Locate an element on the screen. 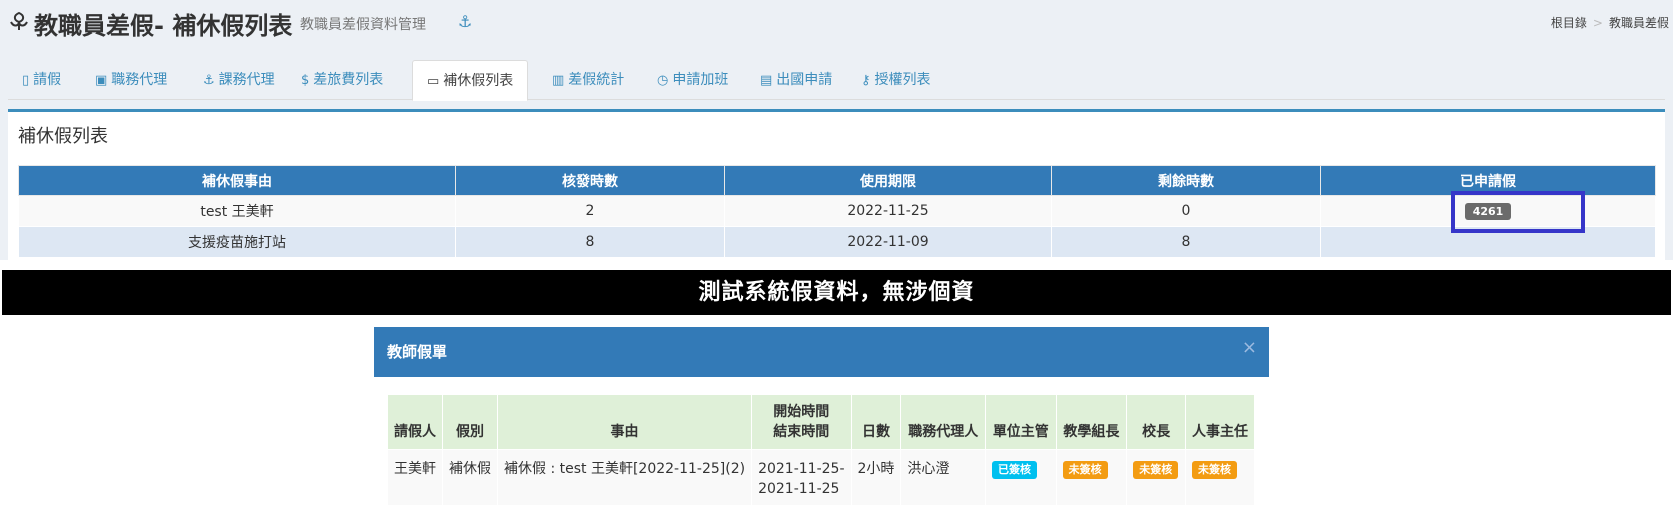 The height and width of the screenshot is (511, 1673). supervisor-cell: 已簽核 is located at coordinates (1021, 477).